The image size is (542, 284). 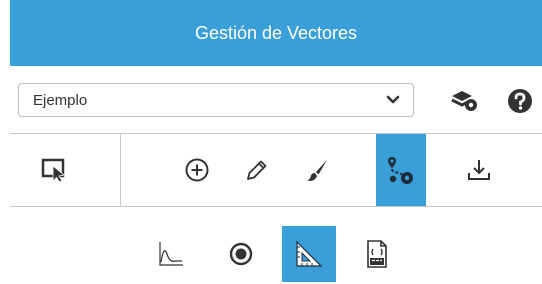 I want to click on layers-settings-icon, so click(x=464, y=101).